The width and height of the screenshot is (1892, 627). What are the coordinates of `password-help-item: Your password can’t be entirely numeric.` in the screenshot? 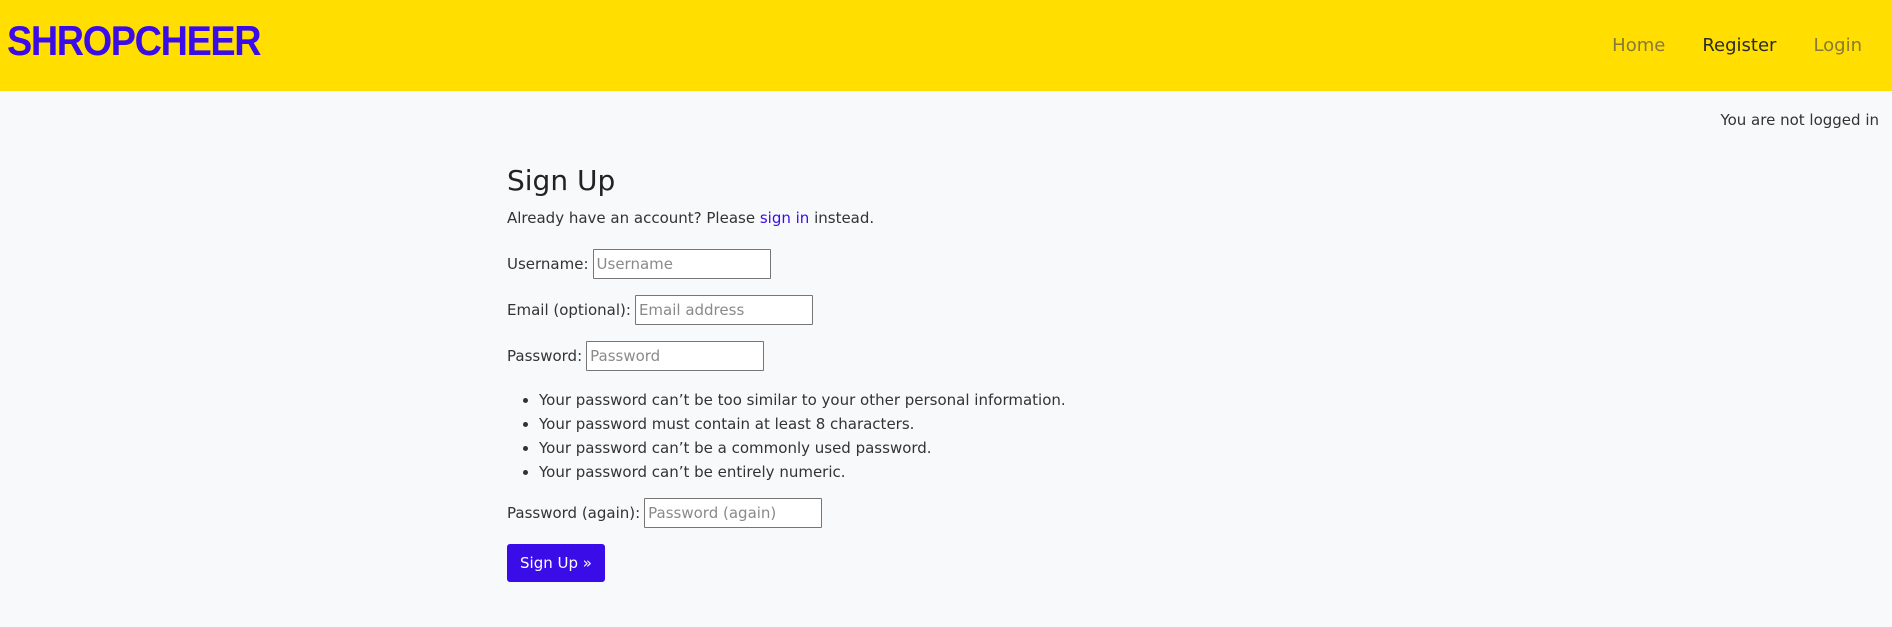 It's located at (873, 472).